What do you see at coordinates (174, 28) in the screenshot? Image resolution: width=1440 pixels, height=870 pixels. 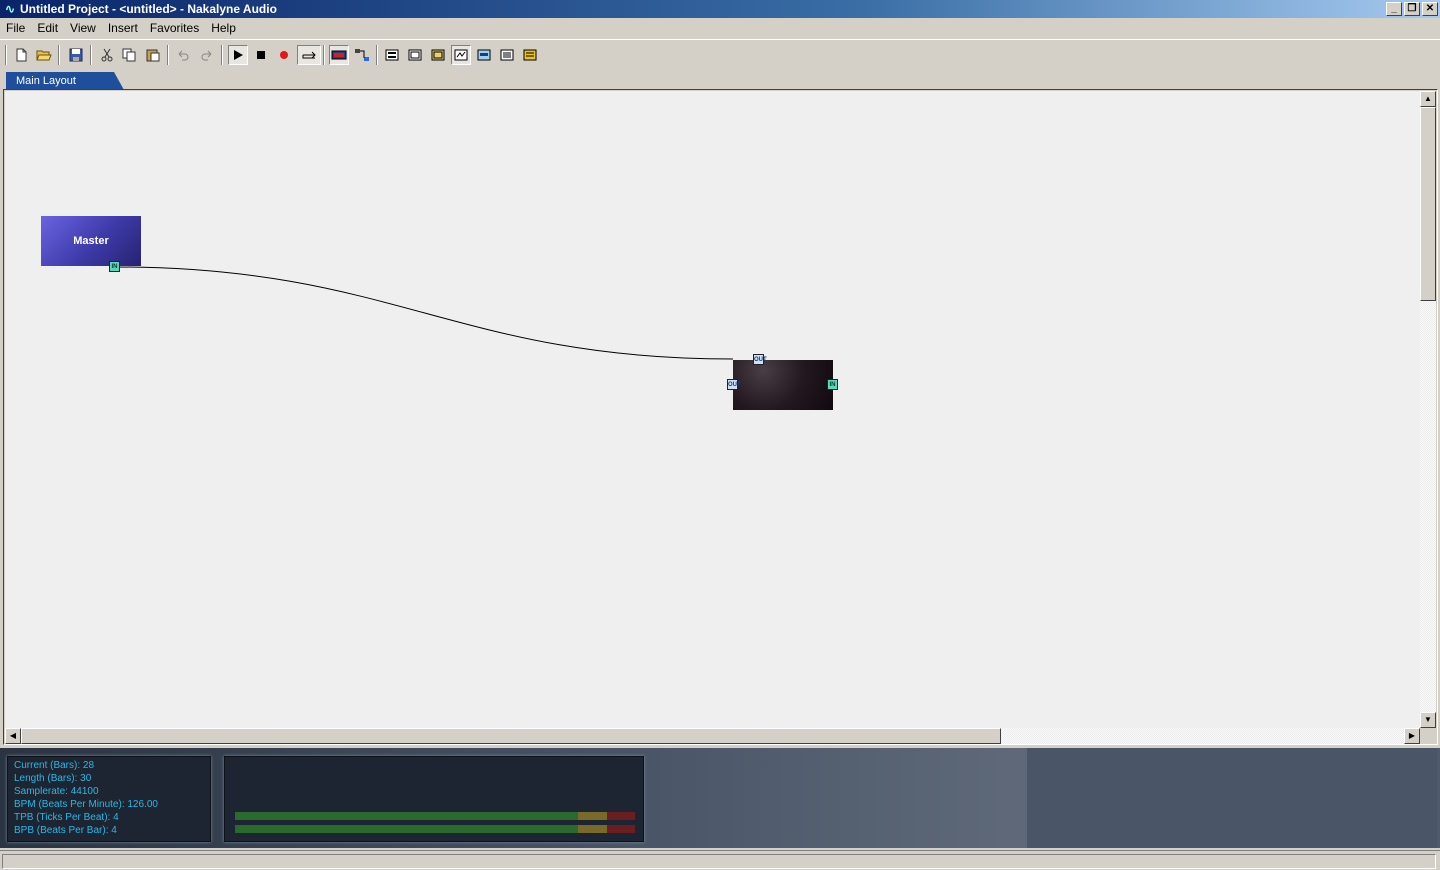 I see `menu-favorites: Favorites` at bounding box center [174, 28].